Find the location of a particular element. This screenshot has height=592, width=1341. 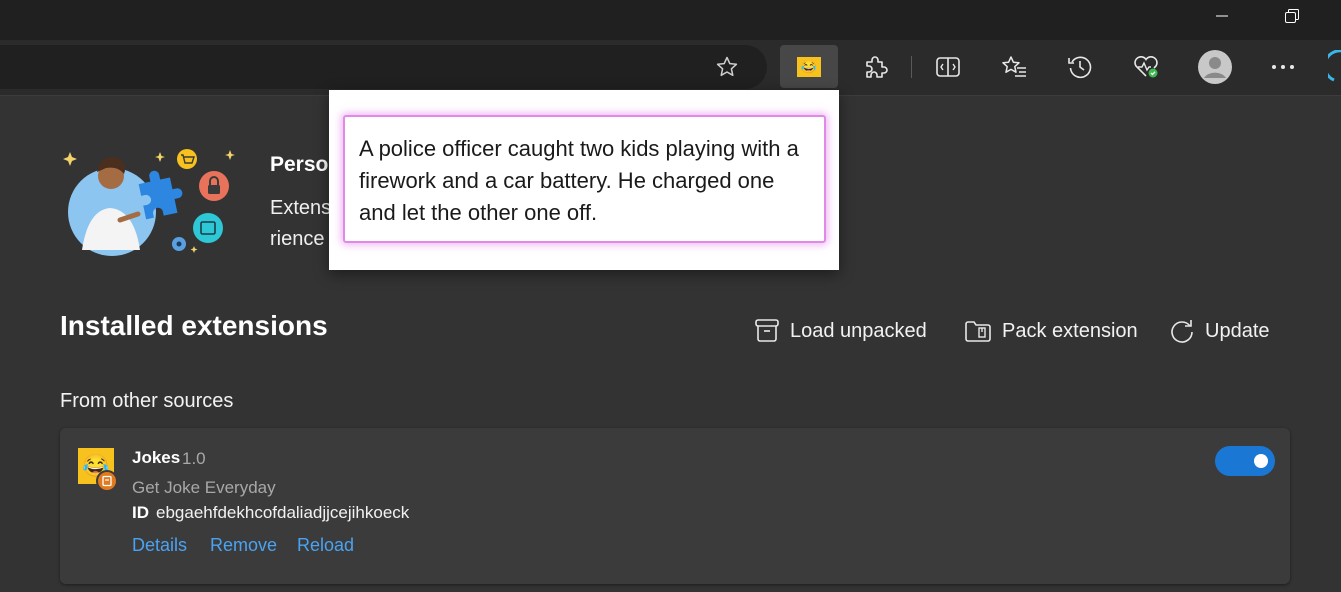

extensions-hero-illustration is located at coordinates (149, 202).